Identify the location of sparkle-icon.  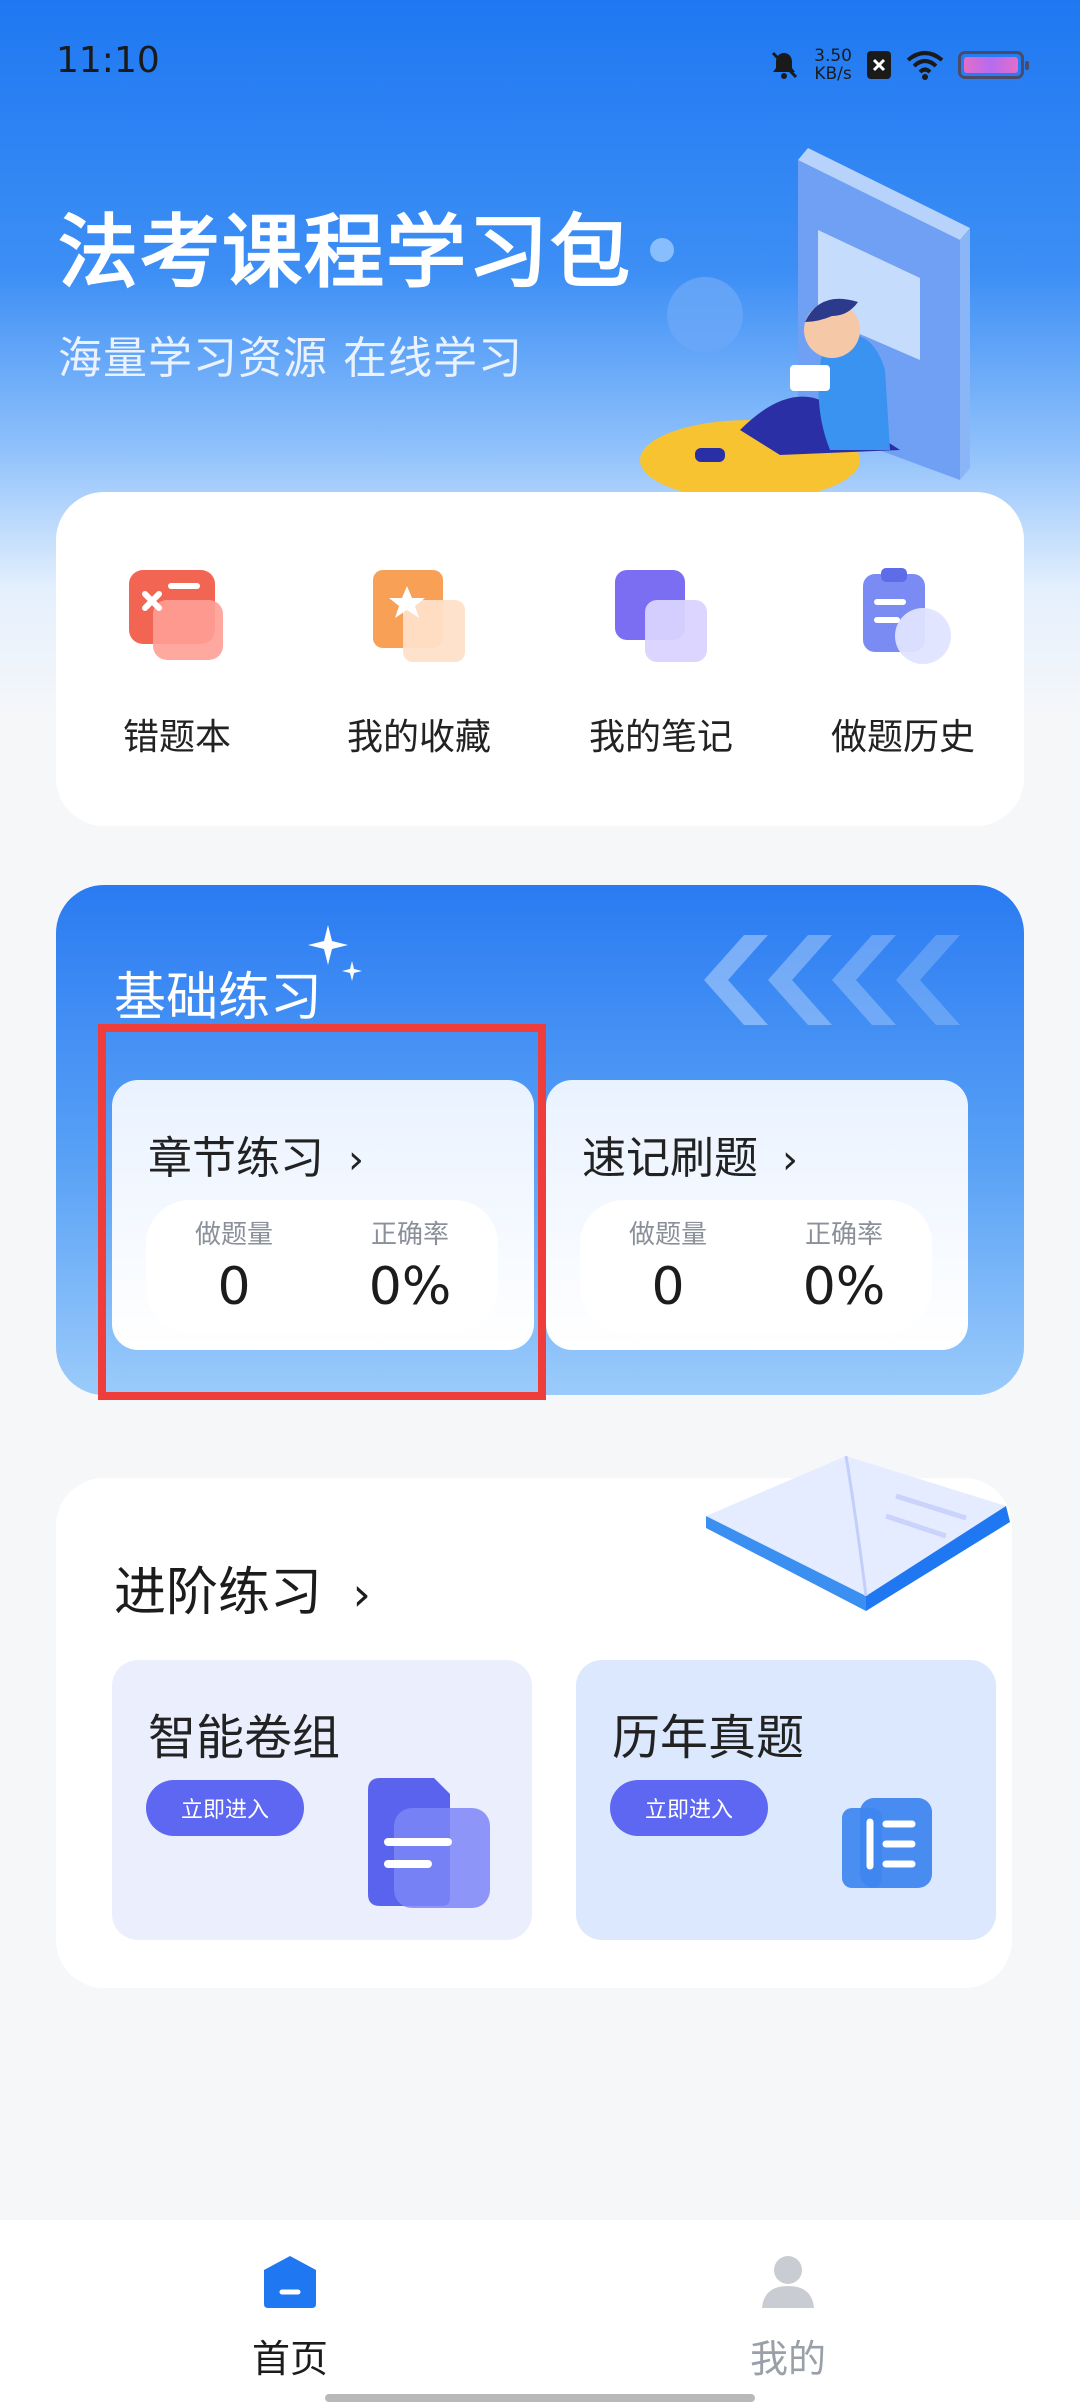
(335, 953).